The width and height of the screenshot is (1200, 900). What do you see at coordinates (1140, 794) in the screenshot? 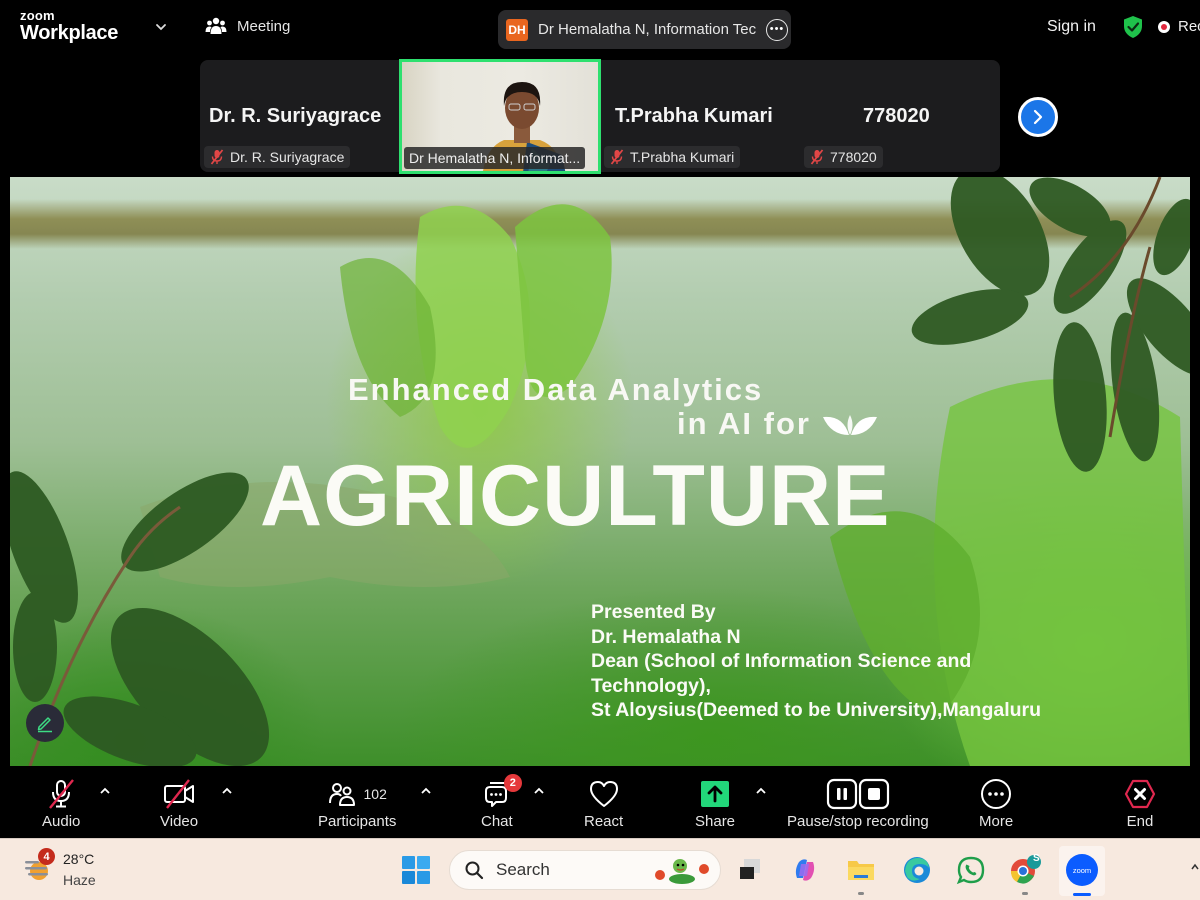
I see `end-call-icon` at bounding box center [1140, 794].